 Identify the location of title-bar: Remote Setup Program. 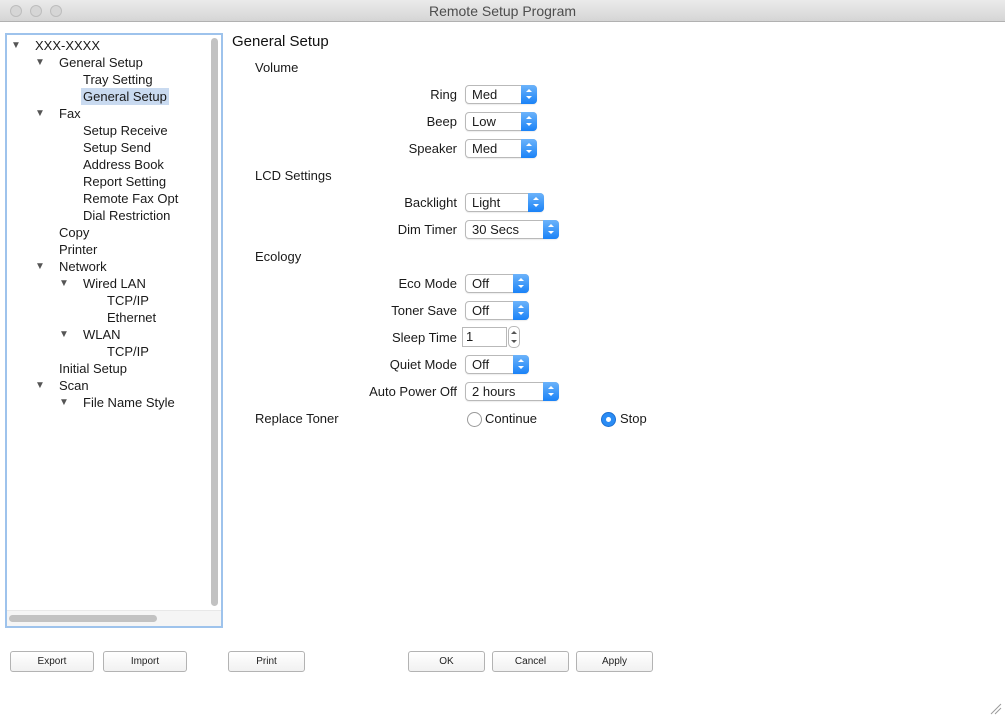
(502, 11).